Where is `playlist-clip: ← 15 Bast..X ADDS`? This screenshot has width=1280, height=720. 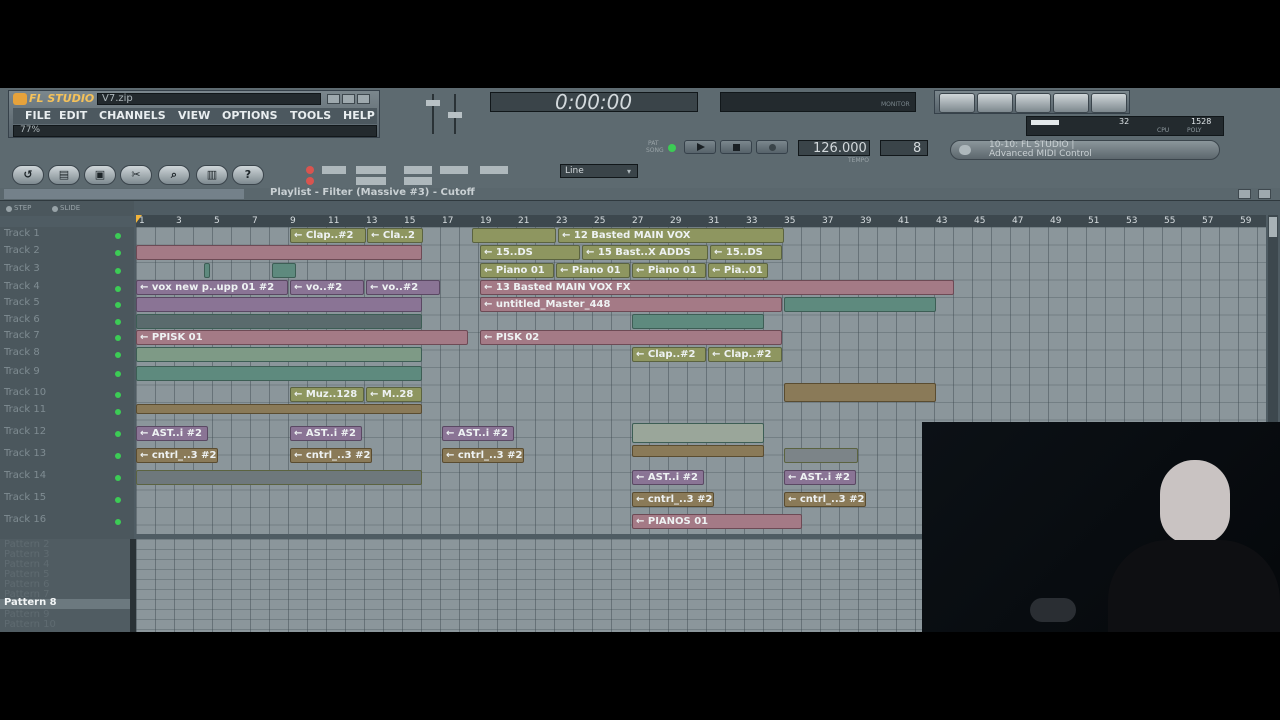
playlist-clip: ← 15 Bast..X ADDS is located at coordinates (645, 252).